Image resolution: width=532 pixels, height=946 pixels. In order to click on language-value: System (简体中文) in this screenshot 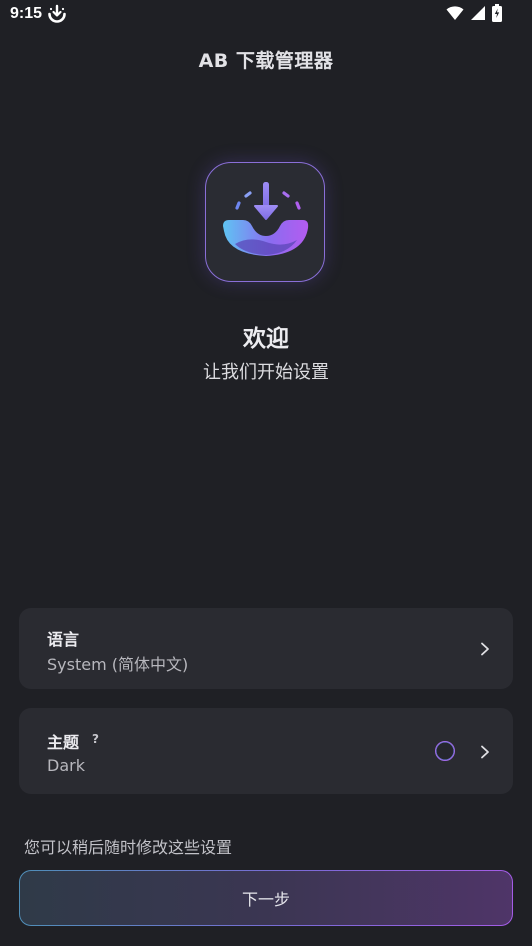, I will do `click(118, 664)`.